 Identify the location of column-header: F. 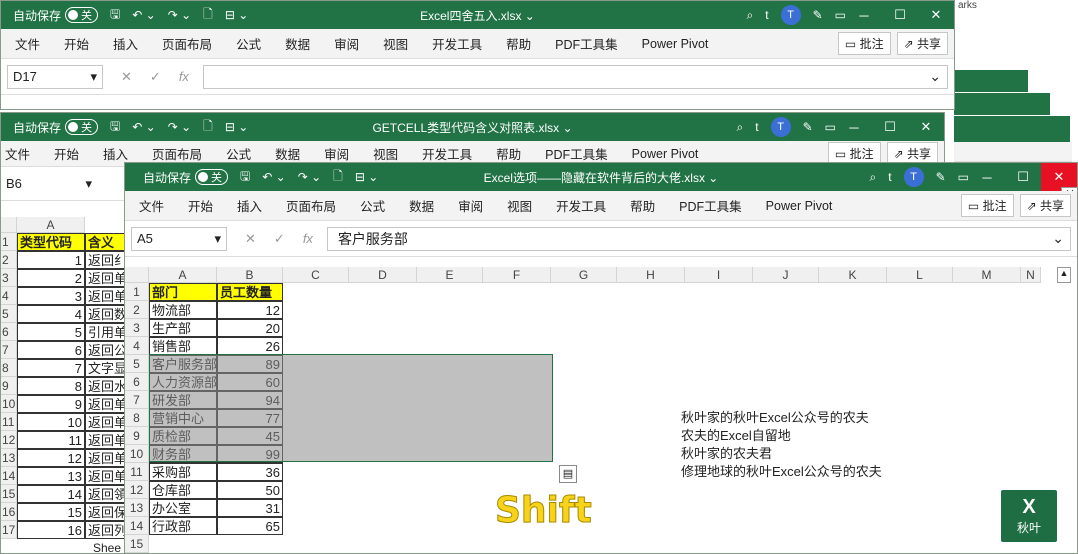
(517, 275).